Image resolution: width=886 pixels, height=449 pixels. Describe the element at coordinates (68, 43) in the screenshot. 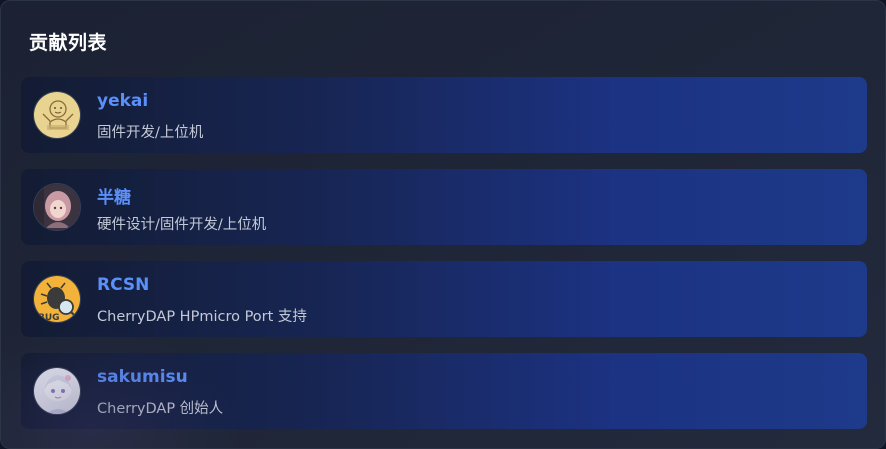

I see `panel-title: 贡献列表` at that location.